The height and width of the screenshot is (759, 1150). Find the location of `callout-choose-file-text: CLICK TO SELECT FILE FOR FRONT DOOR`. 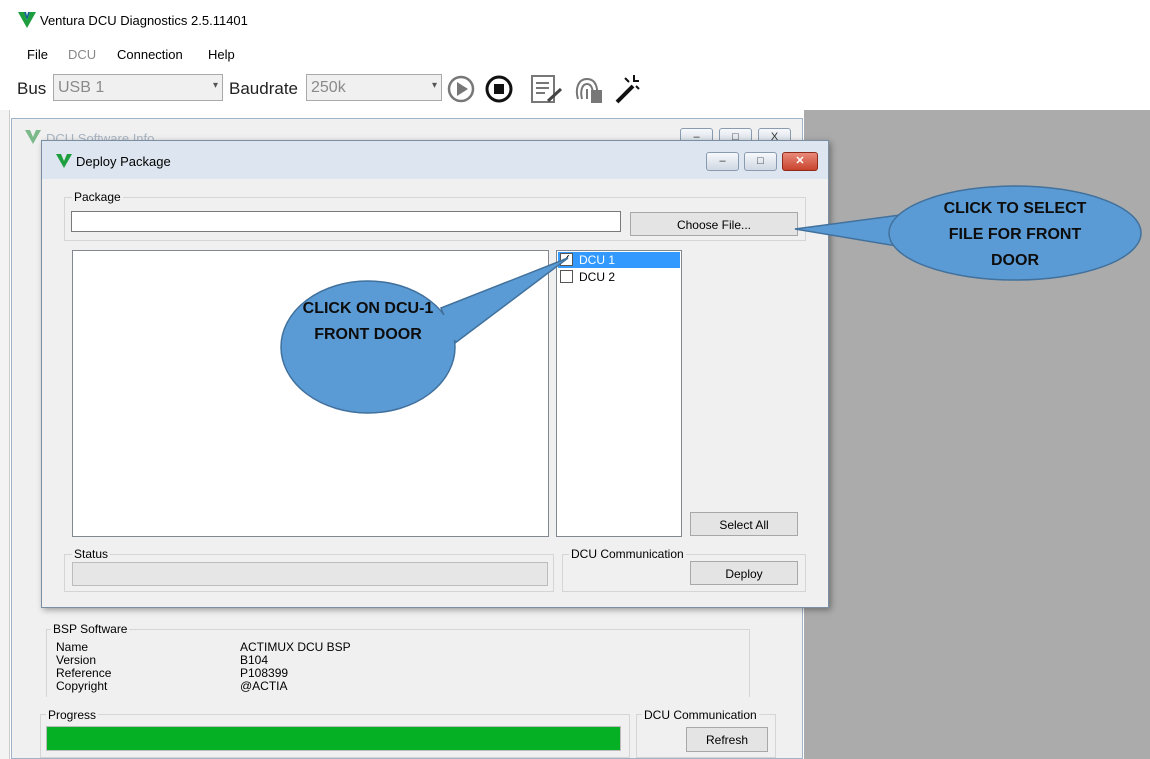

callout-choose-file-text: CLICK TO SELECT FILE FOR FRONT DOOR is located at coordinates (1015, 234).